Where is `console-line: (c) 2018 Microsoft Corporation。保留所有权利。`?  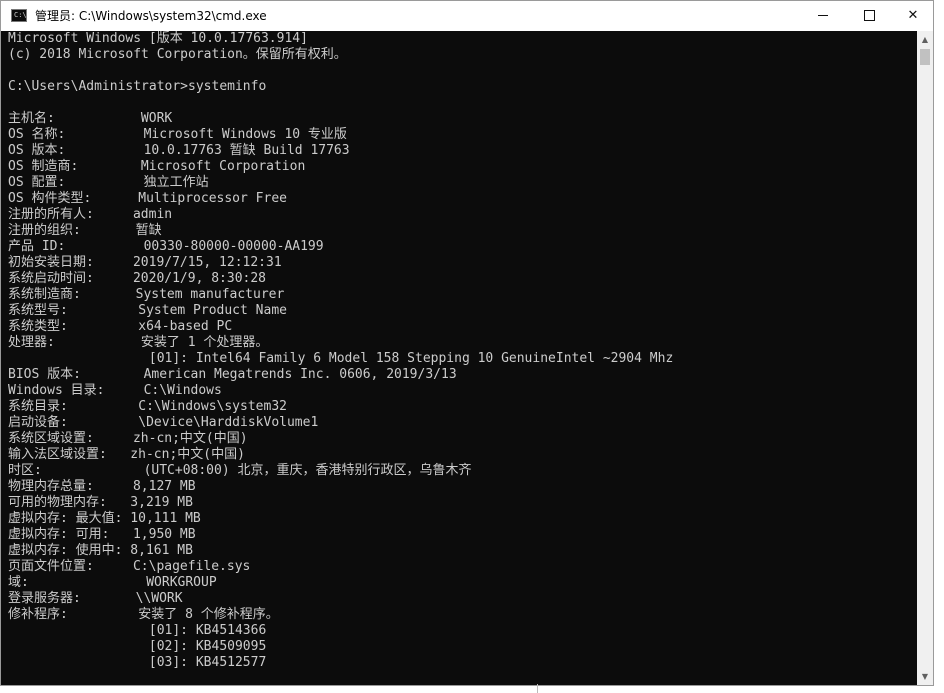 console-line: (c) 2018 Microsoft Corporation。保留所有权利。 is located at coordinates (177, 54).